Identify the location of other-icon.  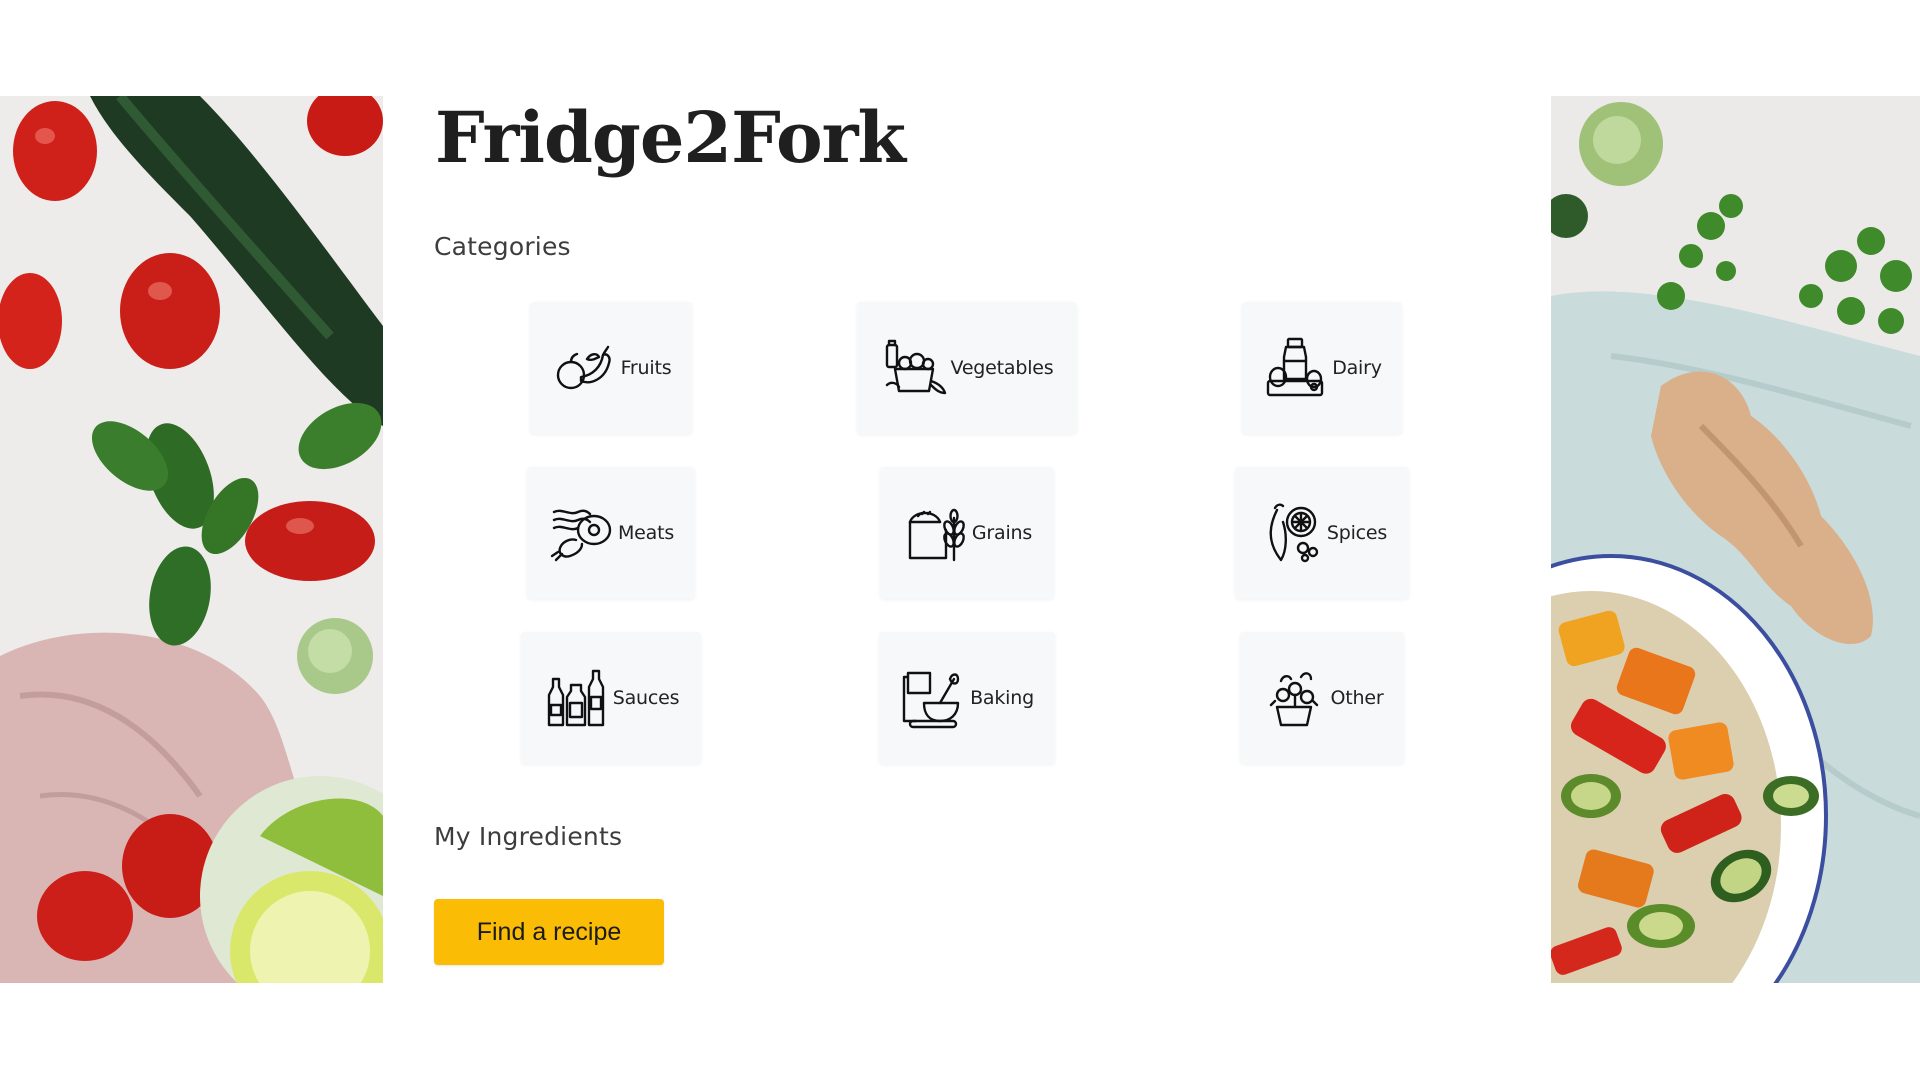
(1294, 698).